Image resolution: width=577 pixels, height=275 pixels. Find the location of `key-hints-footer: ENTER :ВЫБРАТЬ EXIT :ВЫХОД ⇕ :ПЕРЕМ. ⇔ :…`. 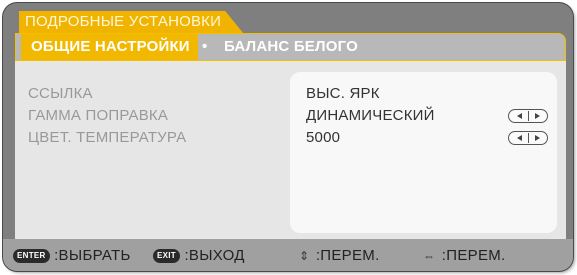

key-hints-footer: ENTER :ВЫБРАТЬ EXIT :ВЫХОД ⇕ :ПЕРЕМ. ⇔ :… is located at coordinates (288, 255).